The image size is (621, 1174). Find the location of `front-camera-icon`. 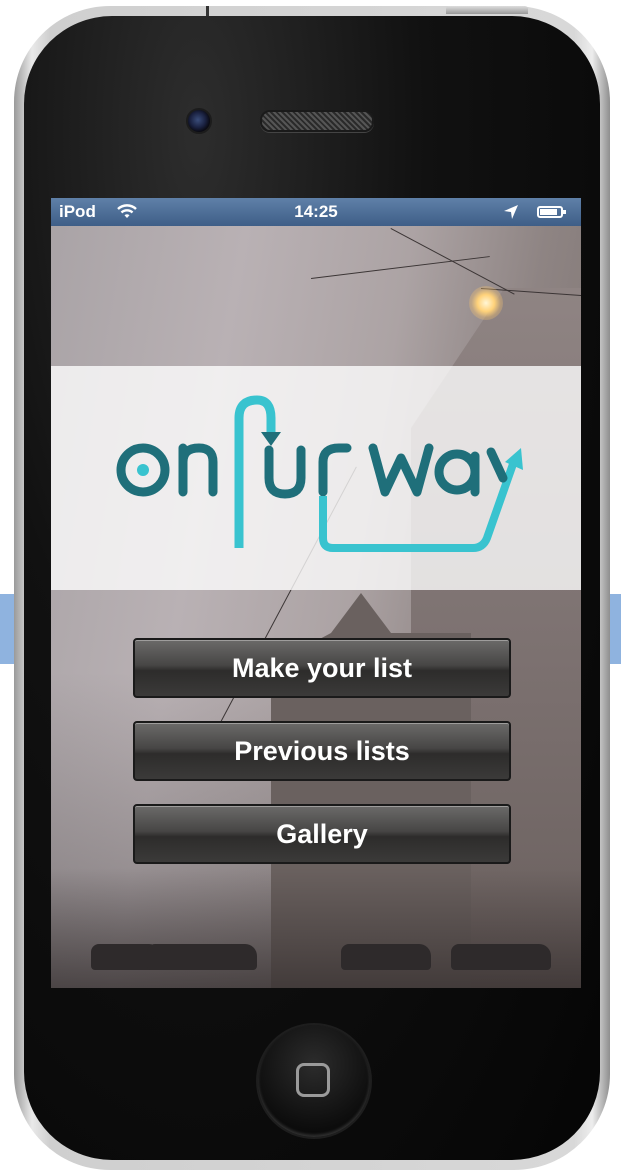

front-camera-icon is located at coordinates (199, 121).